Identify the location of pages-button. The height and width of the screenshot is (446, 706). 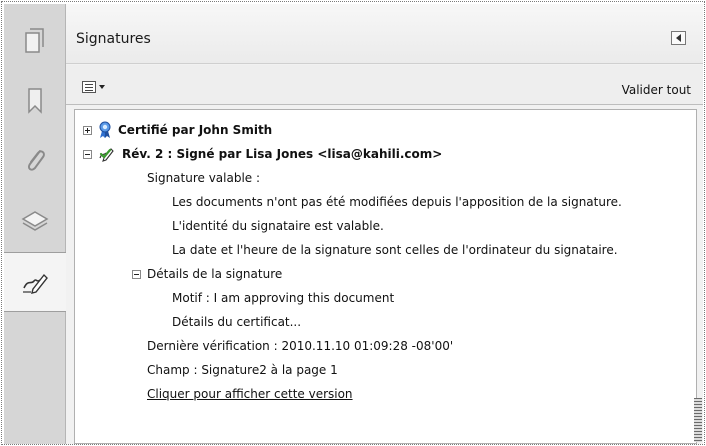
(35, 40).